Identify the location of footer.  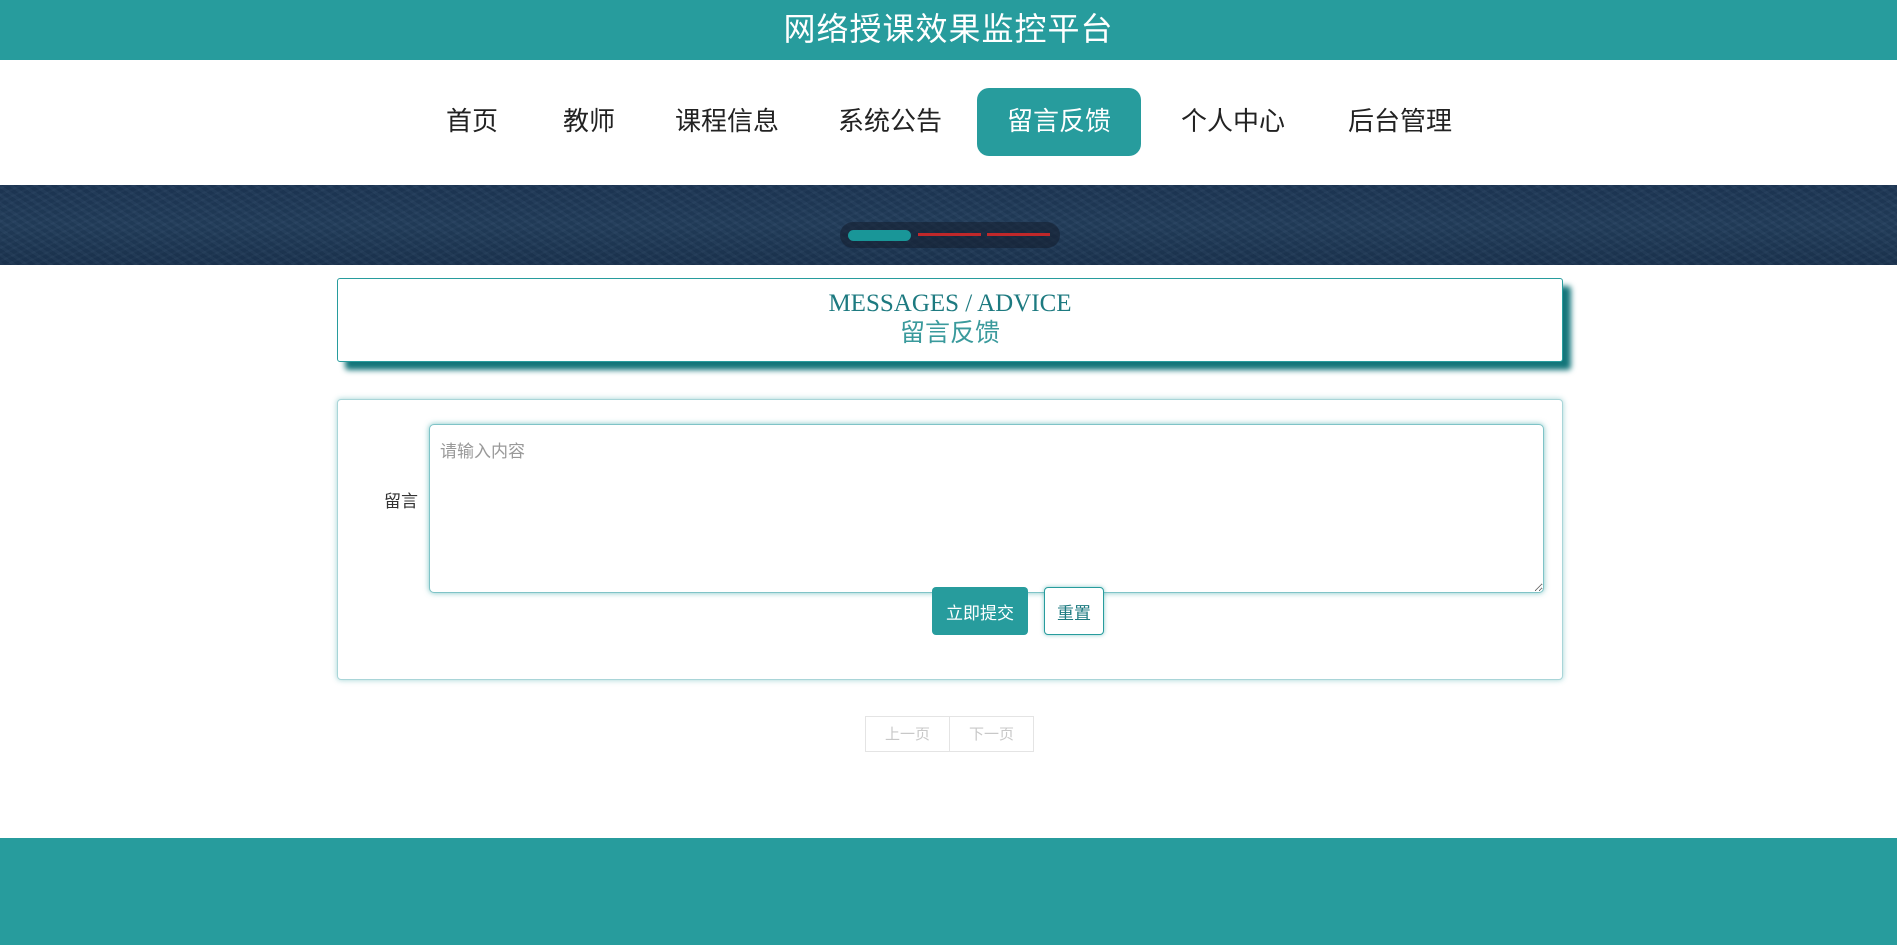
(948, 891).